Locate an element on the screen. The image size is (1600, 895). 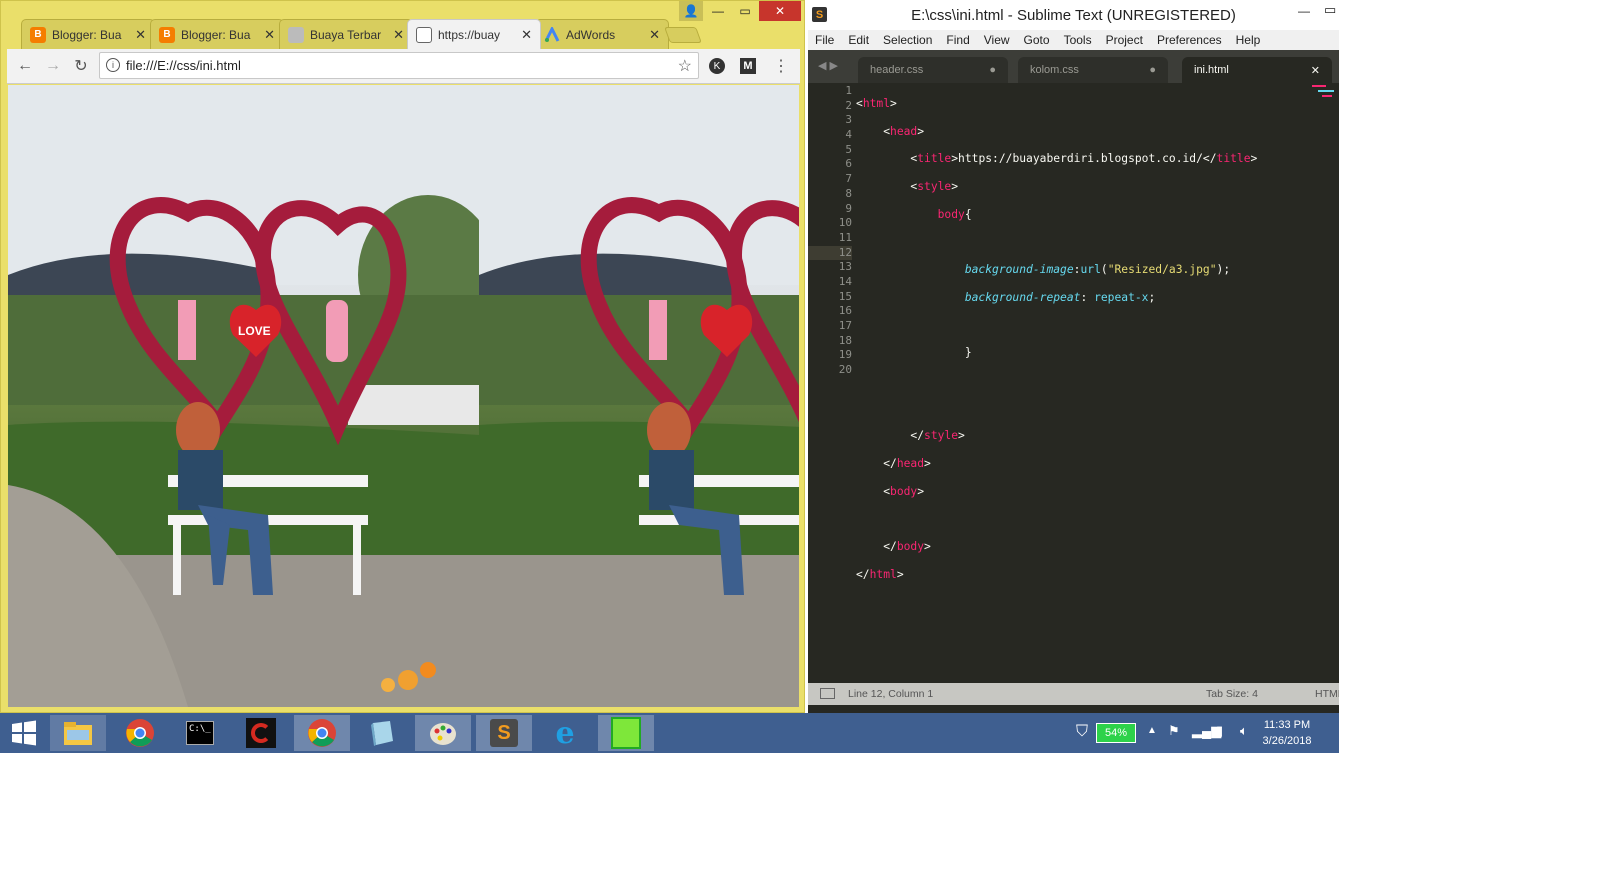
tab-nav-arrows-icon: ◀ ▶ is located at coordinates (828, 65).